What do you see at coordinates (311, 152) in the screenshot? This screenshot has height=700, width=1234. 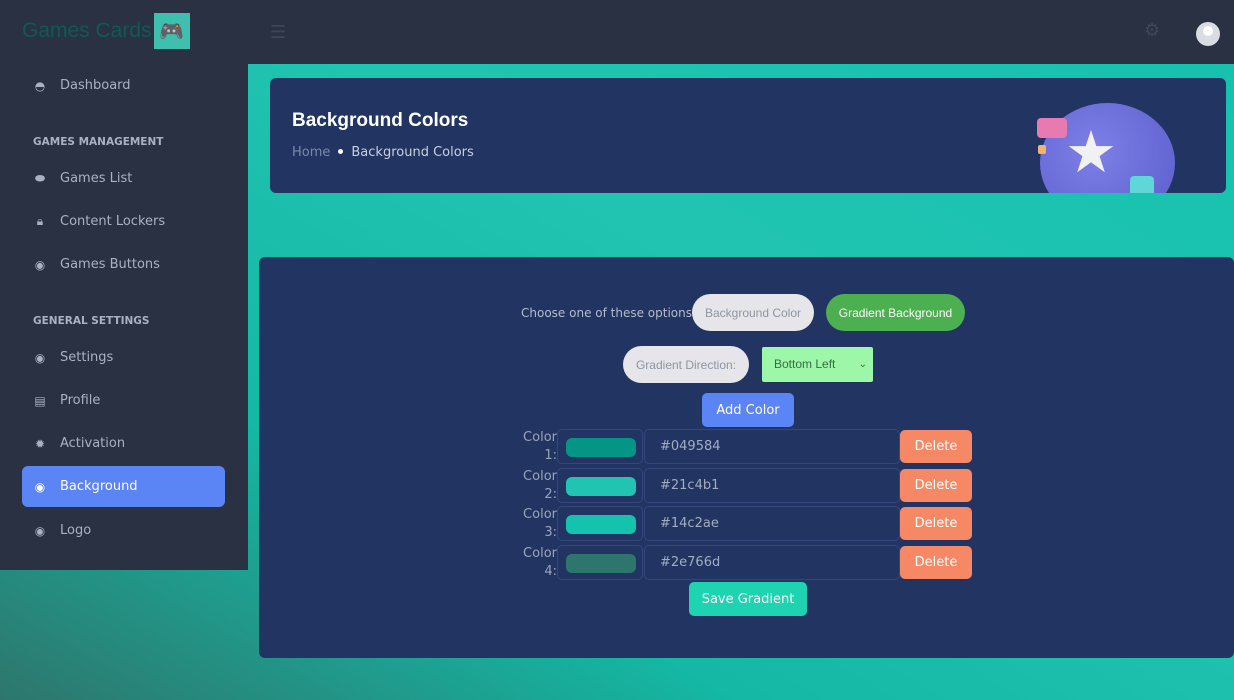 I see `breadcrumb-home: Home` at bounding box center [311, 152].